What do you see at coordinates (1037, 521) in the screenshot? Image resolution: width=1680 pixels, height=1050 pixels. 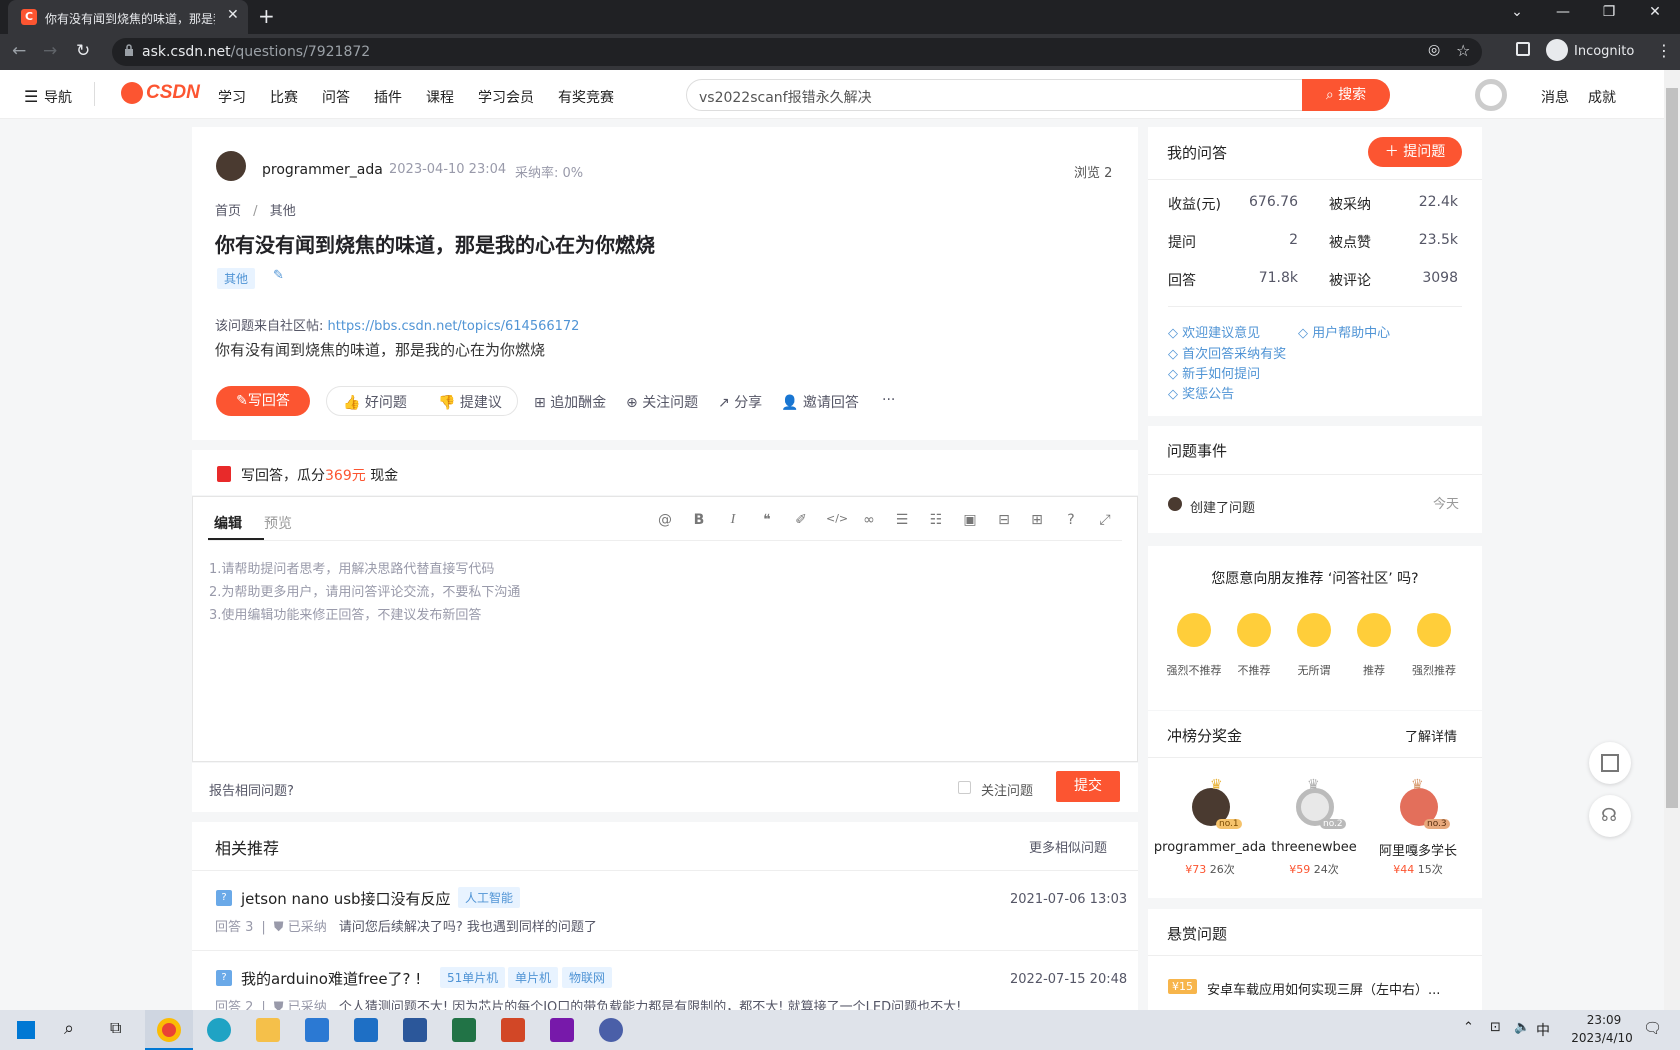 I see `table-icon: ⊞` at bounding box center [1037, 521].